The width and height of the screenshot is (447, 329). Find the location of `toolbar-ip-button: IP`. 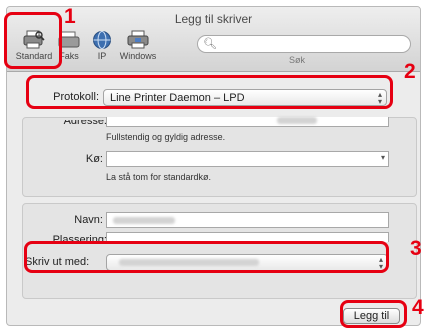

toolbar-ip-button: IP is located at coordinates (102, 45).